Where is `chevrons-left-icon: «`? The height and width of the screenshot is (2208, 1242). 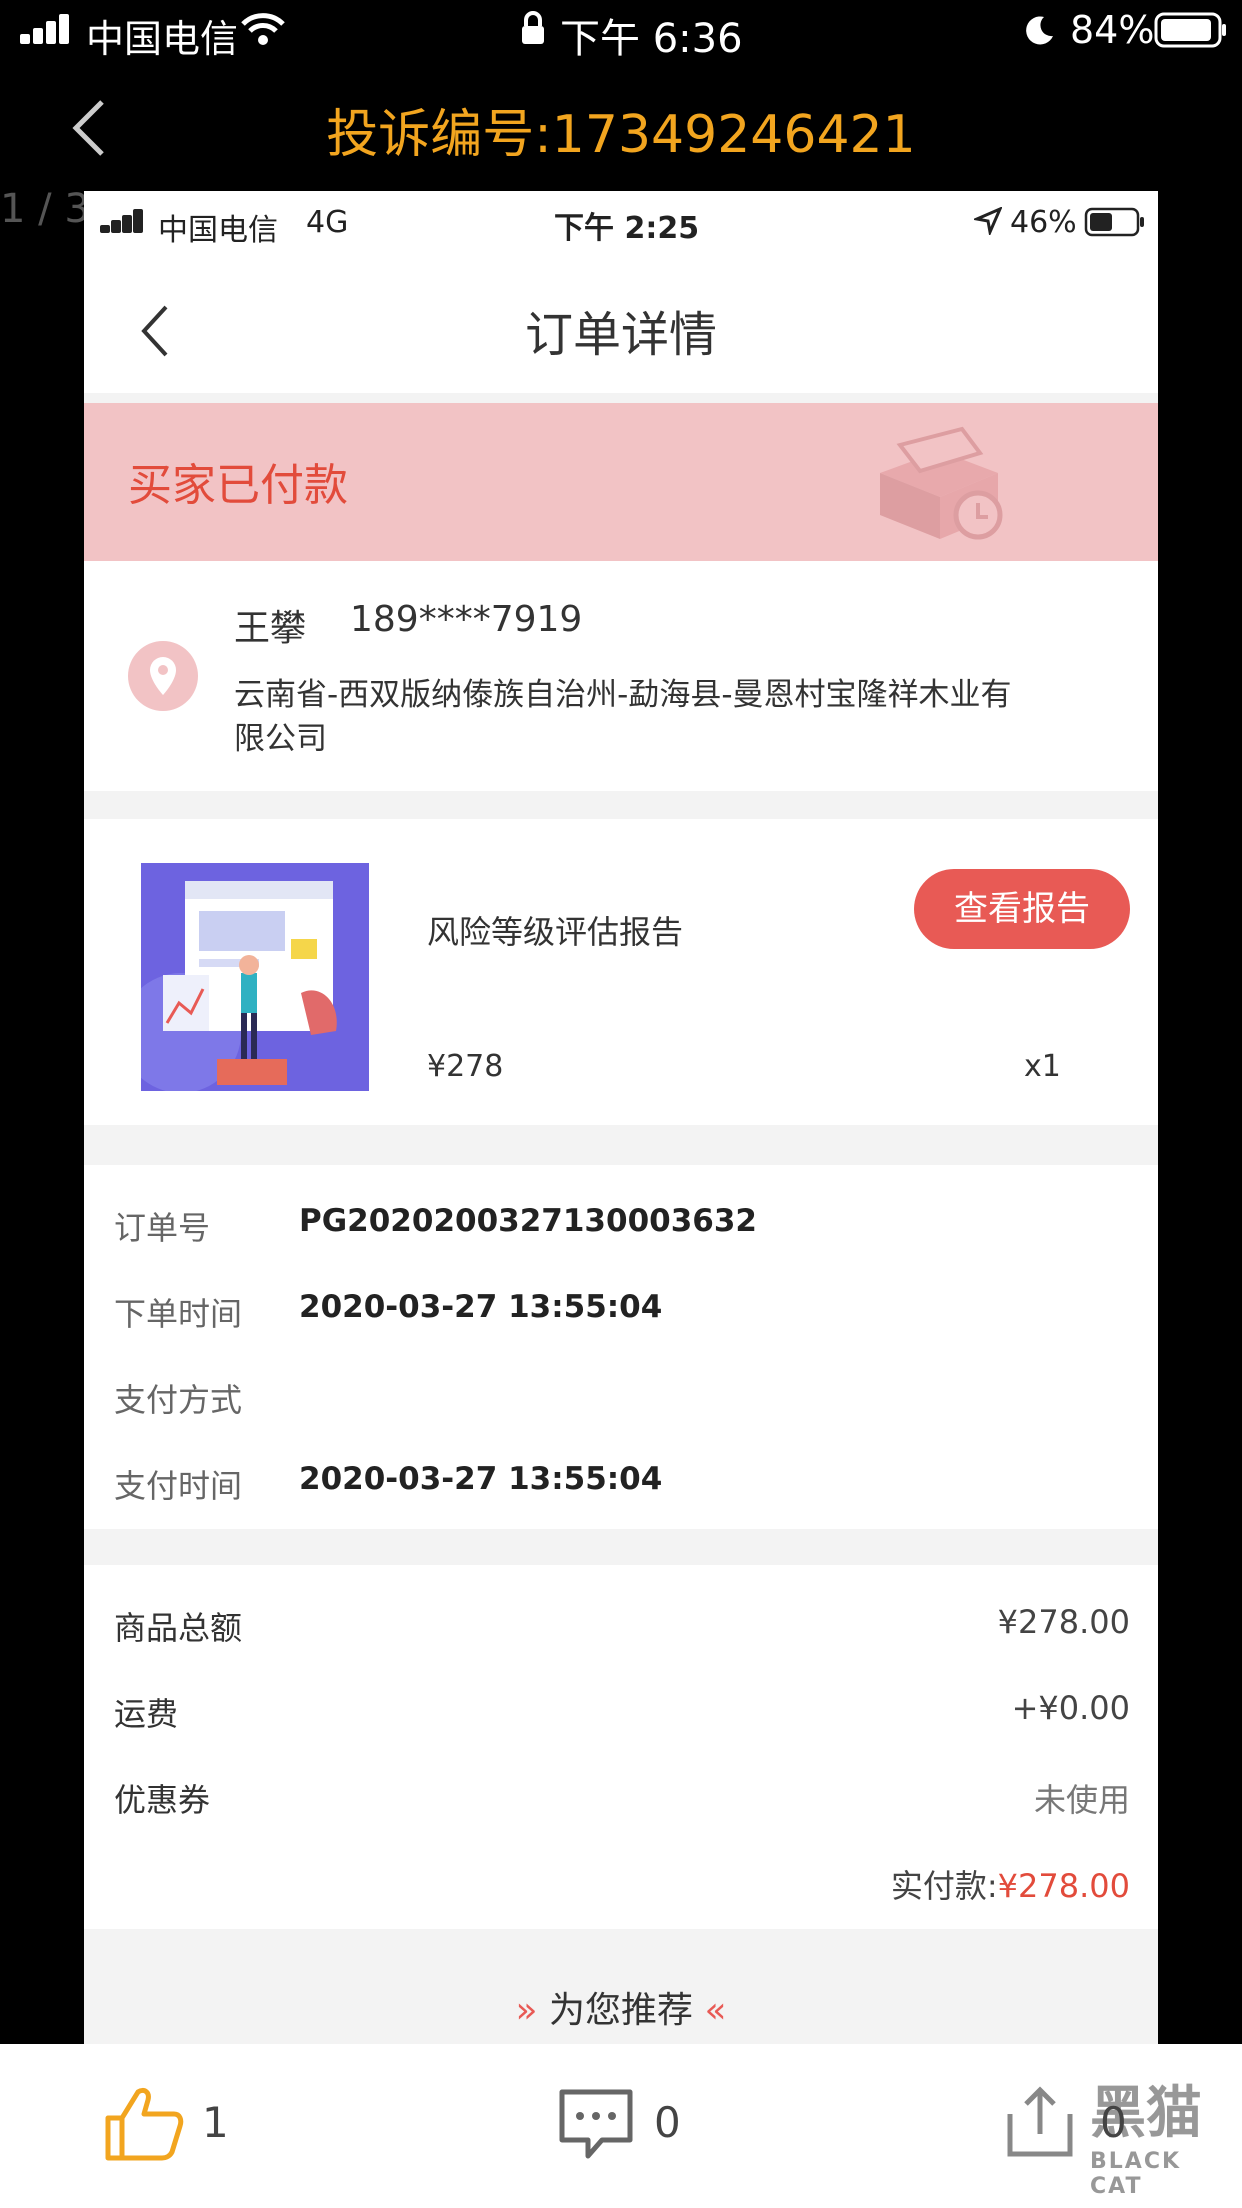 chevrons-left-icon: « is located at coordinates (715, 2010).